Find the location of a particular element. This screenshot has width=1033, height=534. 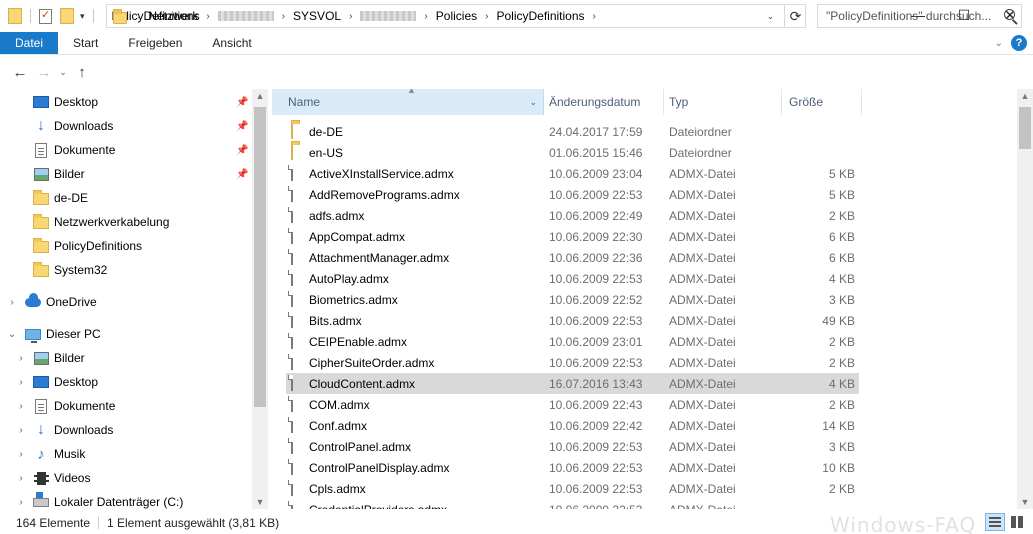

tiles-view-button is located at coordinates (1017, 522).